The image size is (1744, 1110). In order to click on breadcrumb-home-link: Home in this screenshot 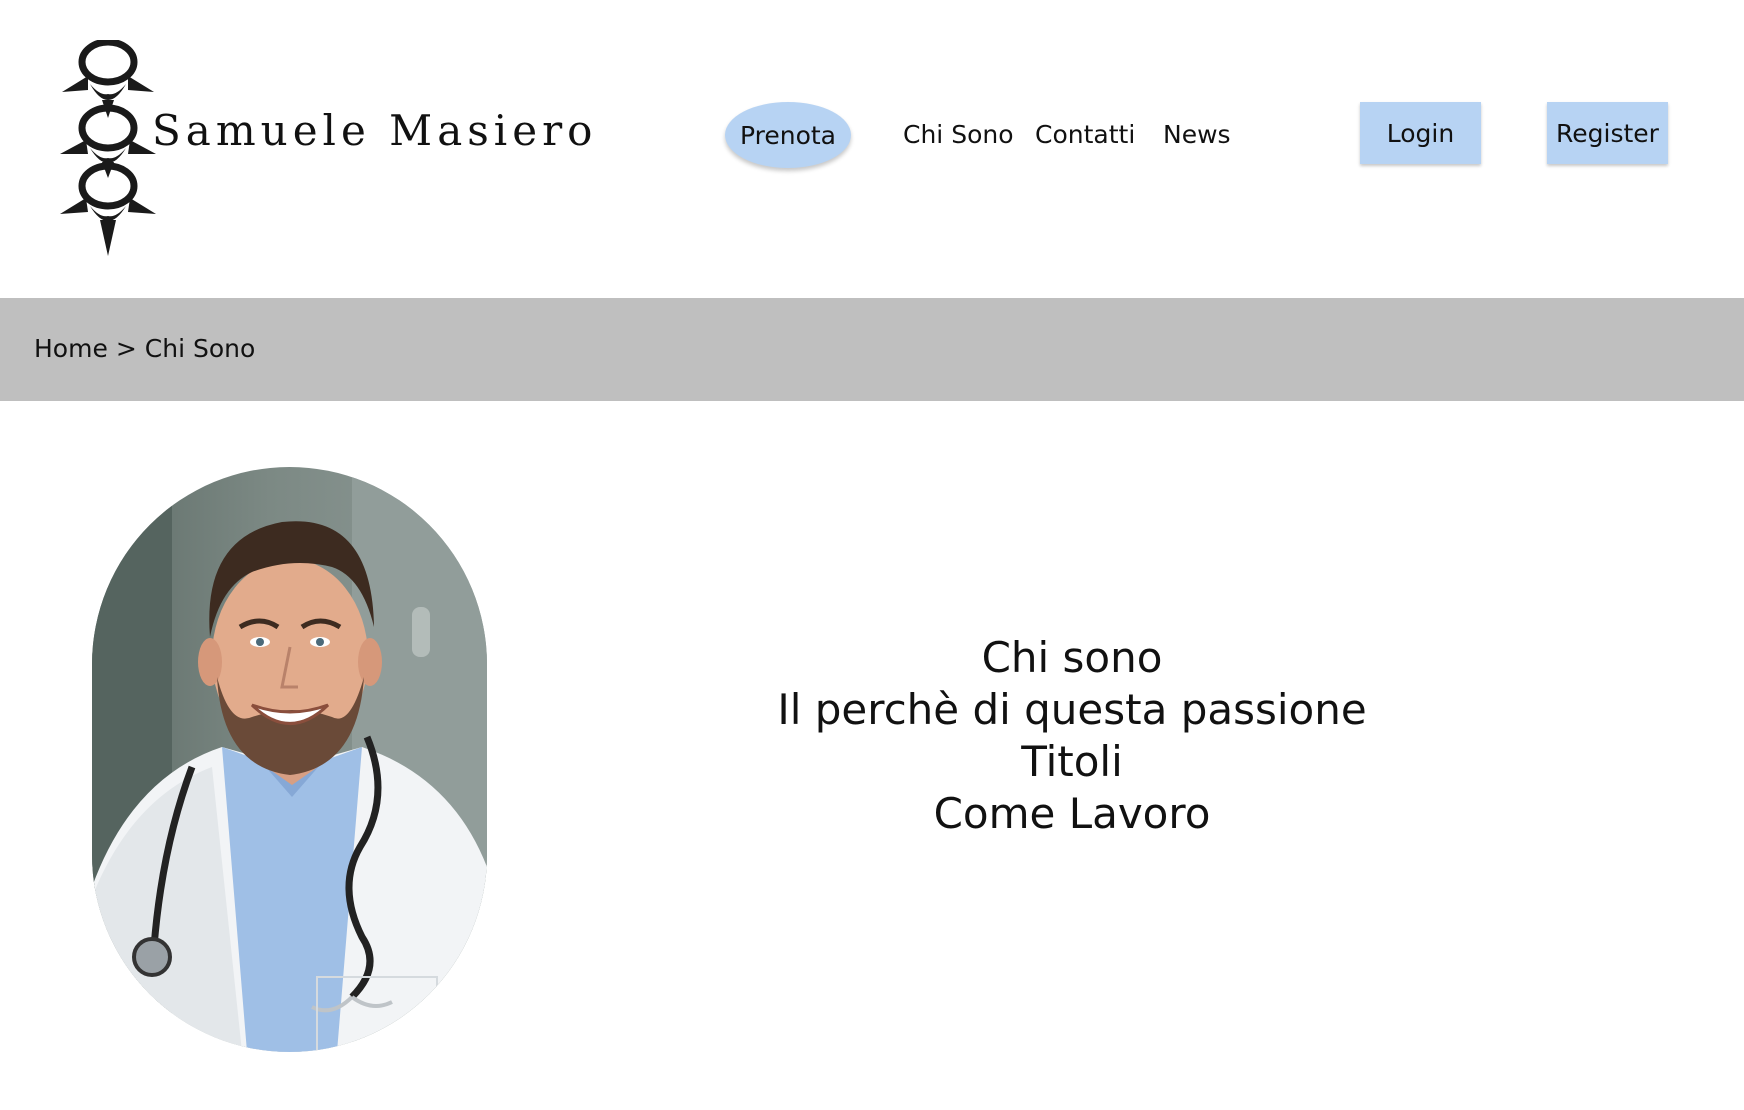, I will do `click(71, 348)`.